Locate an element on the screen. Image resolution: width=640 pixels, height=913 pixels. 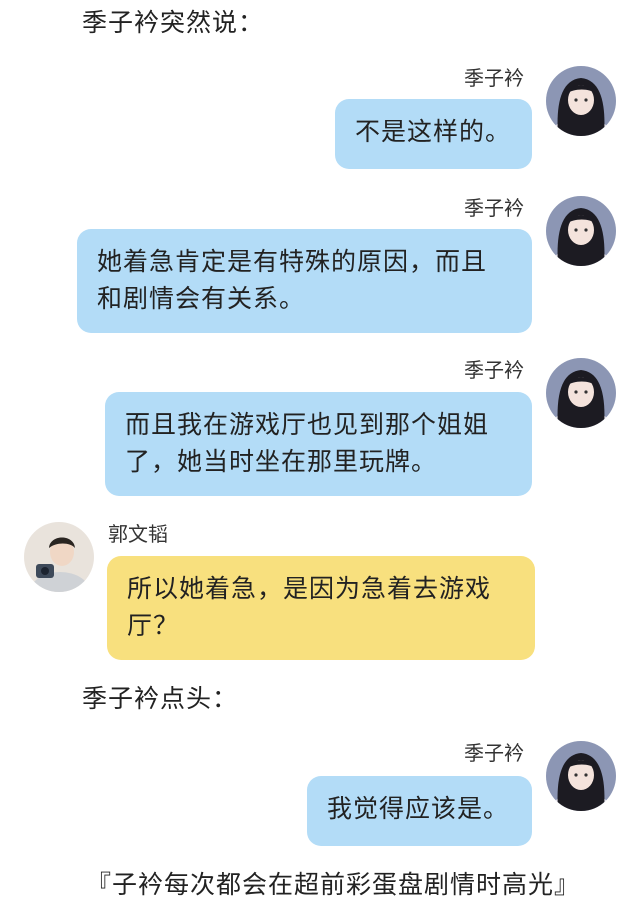
message-text-line: 和剧情会有关系。 is located at coordinates (201, 298).